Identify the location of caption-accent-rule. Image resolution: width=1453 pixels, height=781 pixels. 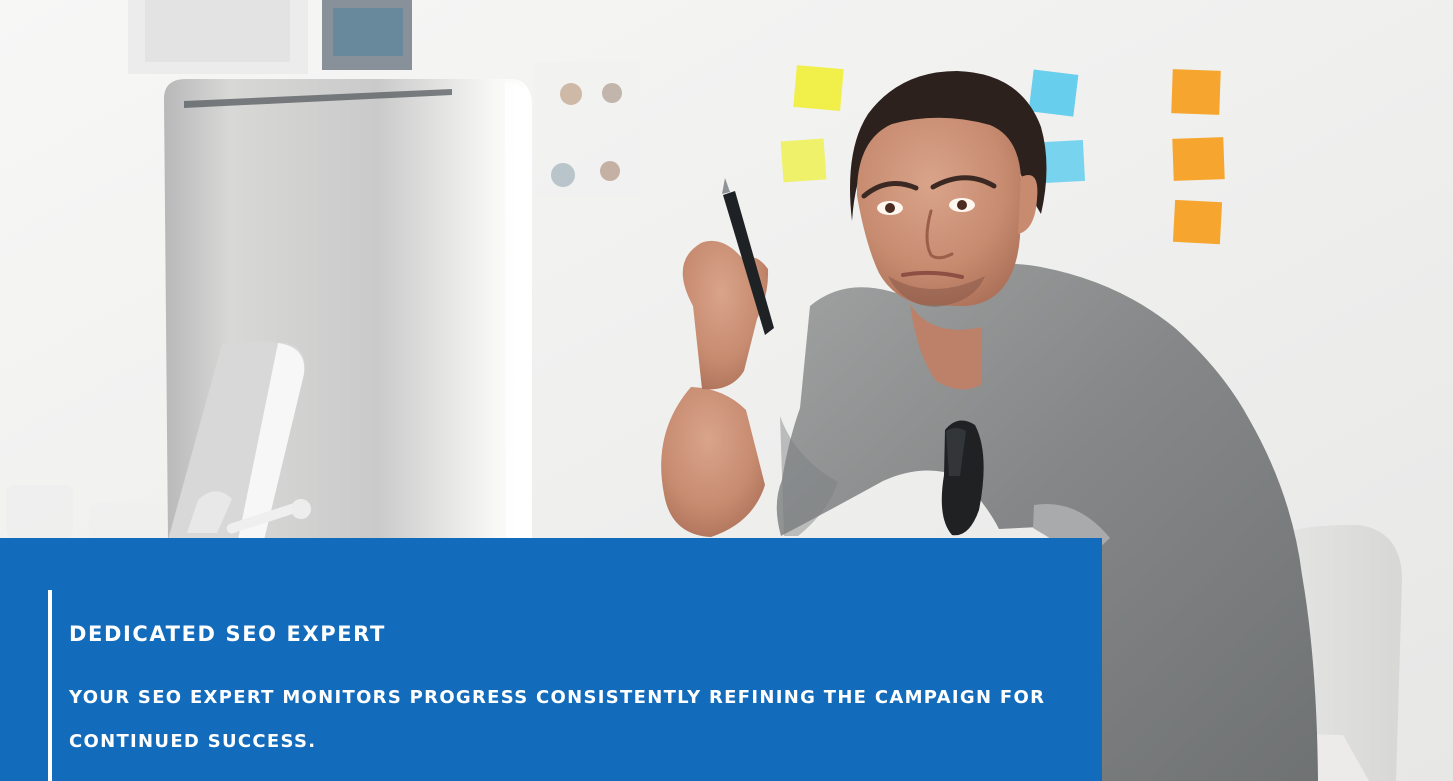
(50, 685).